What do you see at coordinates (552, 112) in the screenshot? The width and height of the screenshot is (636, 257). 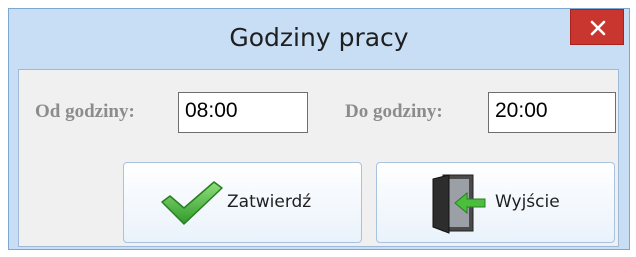 I see `to-hour-input: 20:00` at bounding box center [552, 112].